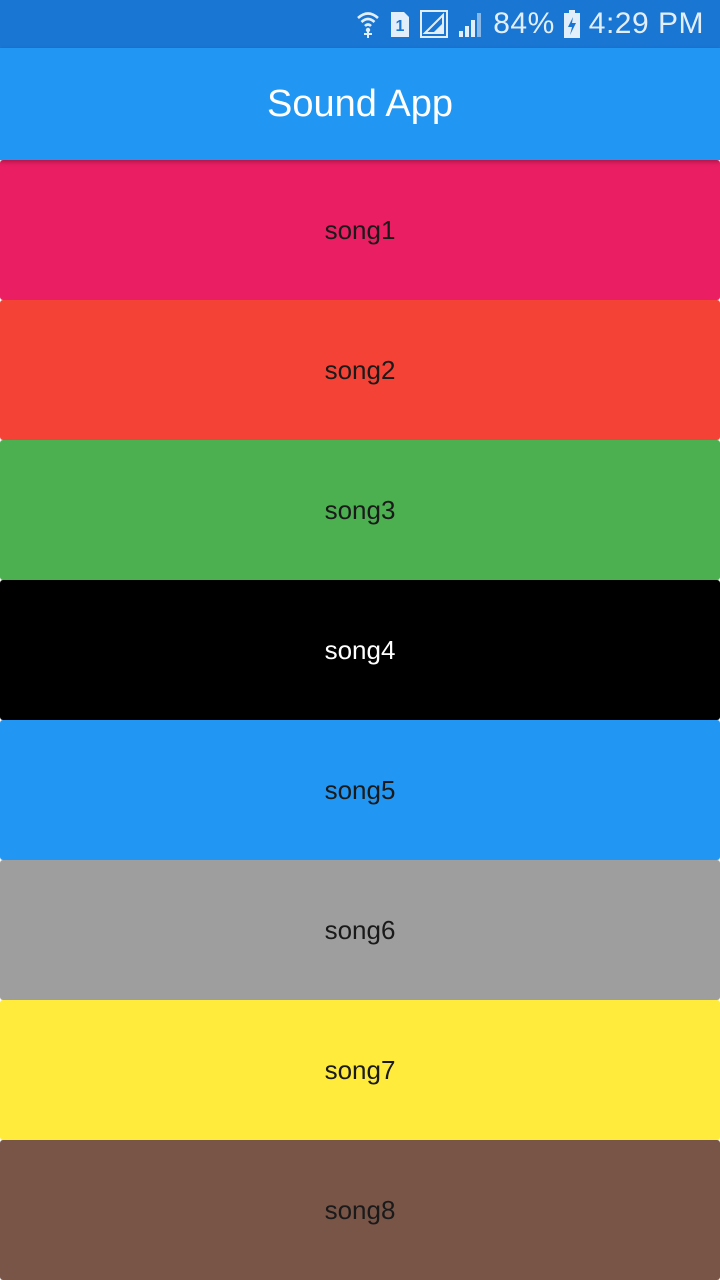  I want to click on song-button-8: song8, so click(360, 1210).